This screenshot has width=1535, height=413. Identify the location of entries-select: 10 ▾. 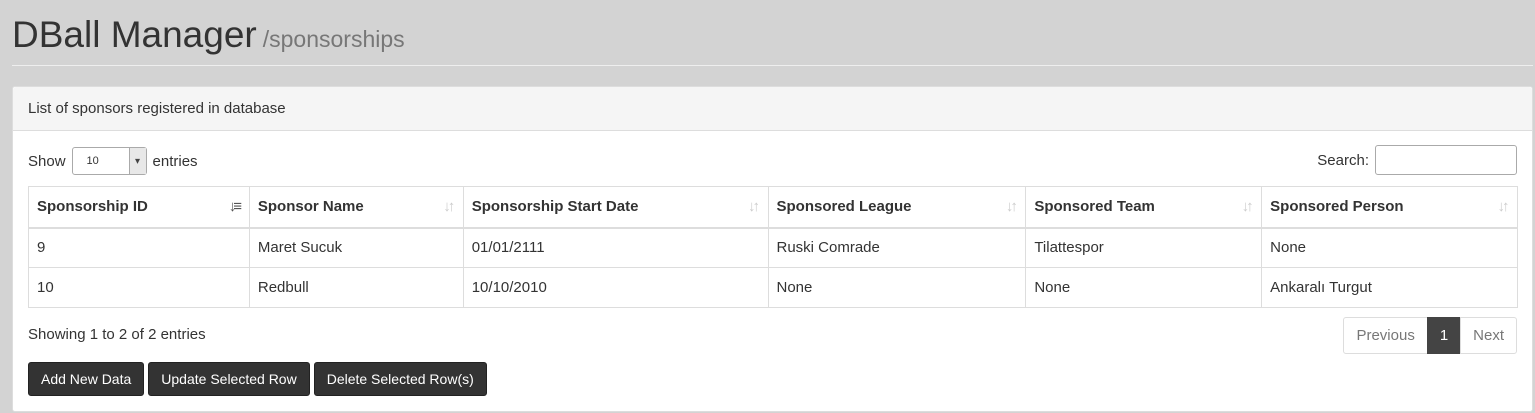
(109, 161).